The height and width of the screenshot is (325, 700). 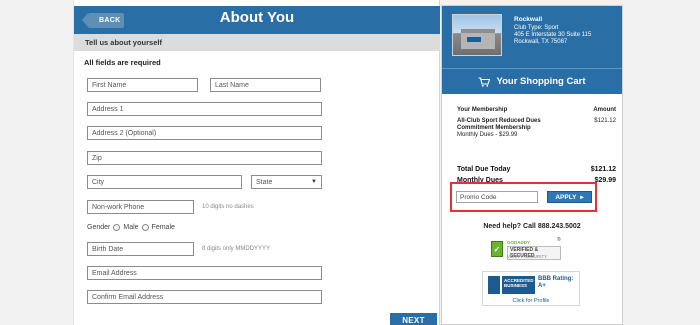 I want to click on next-button: NEXT, so click(x=413, y=319).